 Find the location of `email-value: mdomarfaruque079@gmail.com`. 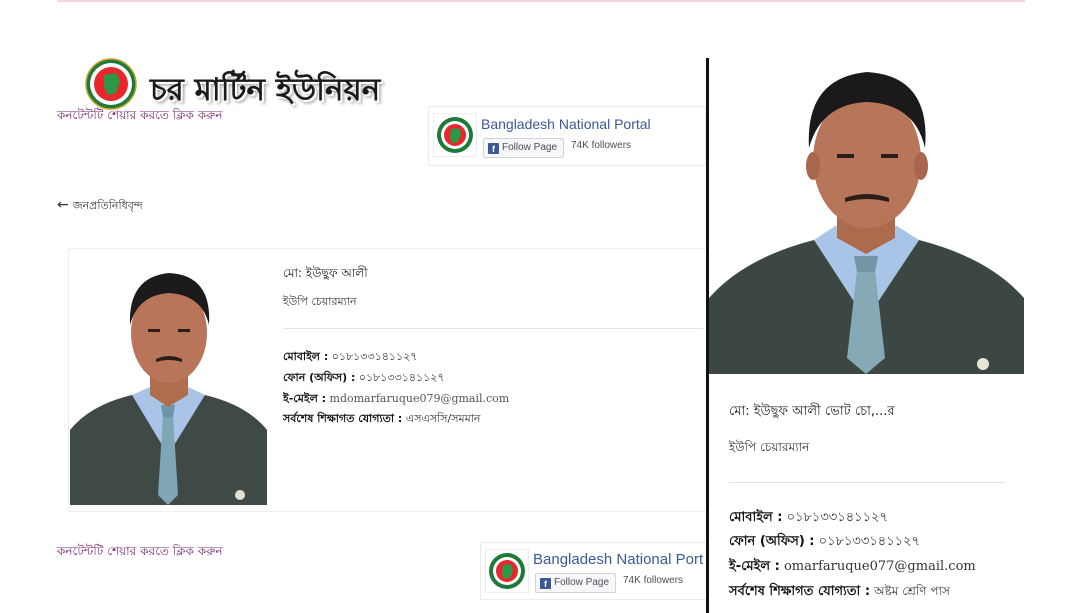

email-value: mdomarfaruque079@gmail.com is located at coordinates (420, 398).